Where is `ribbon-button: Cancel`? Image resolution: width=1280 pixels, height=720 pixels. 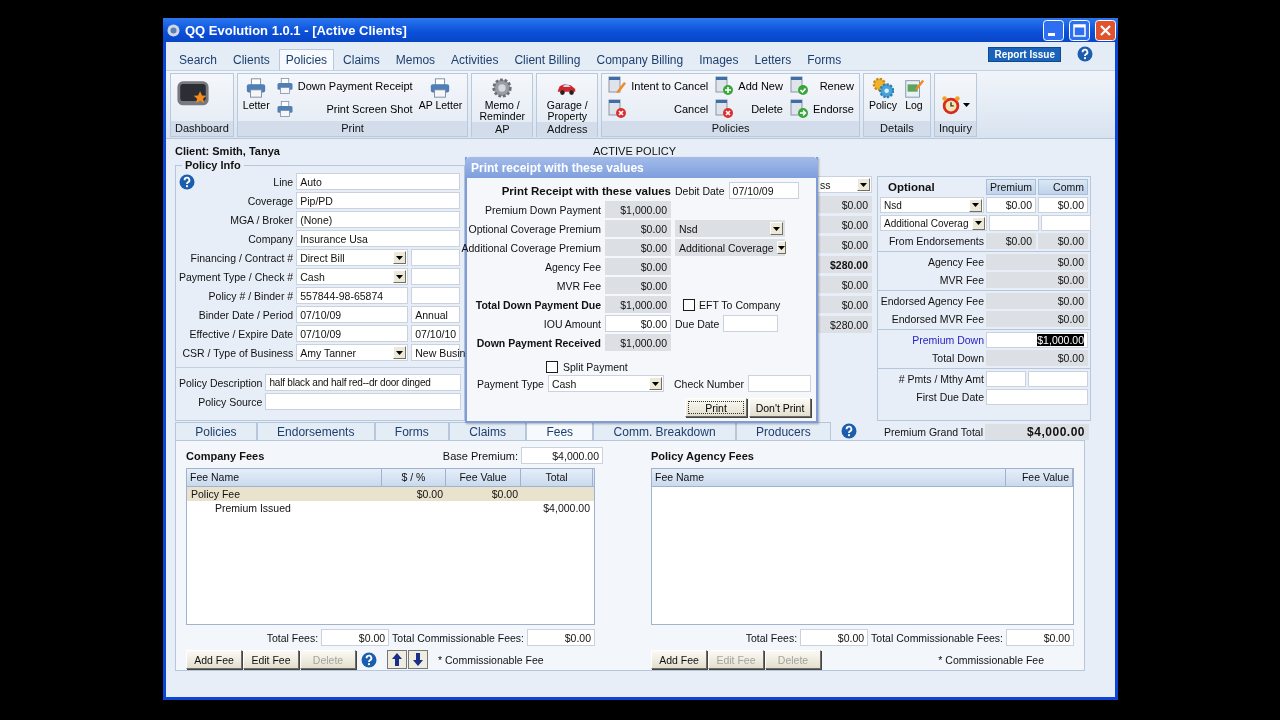 ribbon-button: Cancel is located at coordinates (658, 109).